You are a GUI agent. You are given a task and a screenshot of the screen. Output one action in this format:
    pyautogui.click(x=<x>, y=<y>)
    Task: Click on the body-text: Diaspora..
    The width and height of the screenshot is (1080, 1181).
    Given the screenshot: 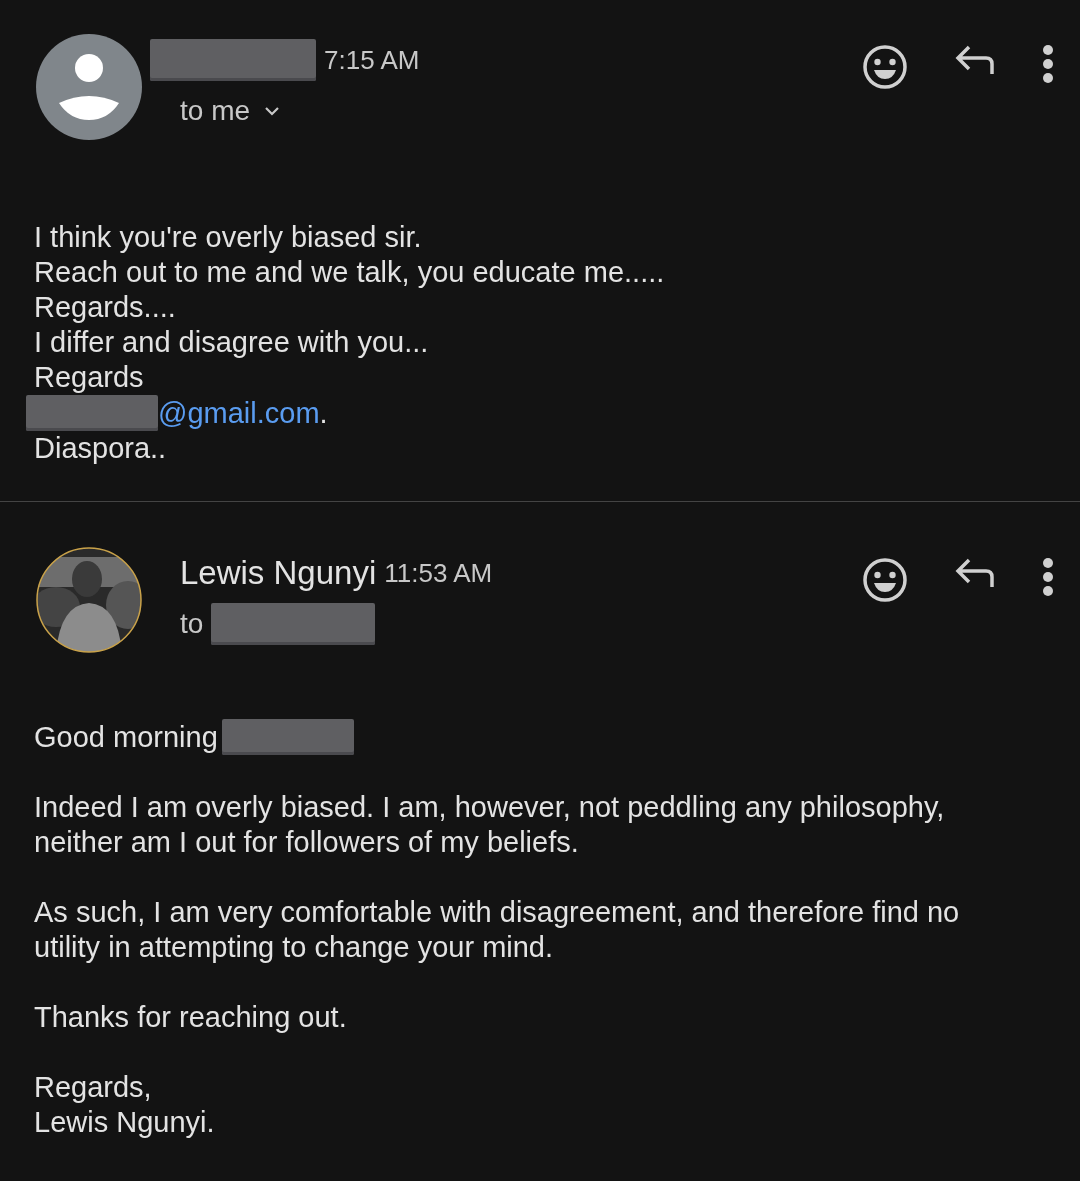 What is the action you would take?
    pyautogui.click(x=100, y=448)
    